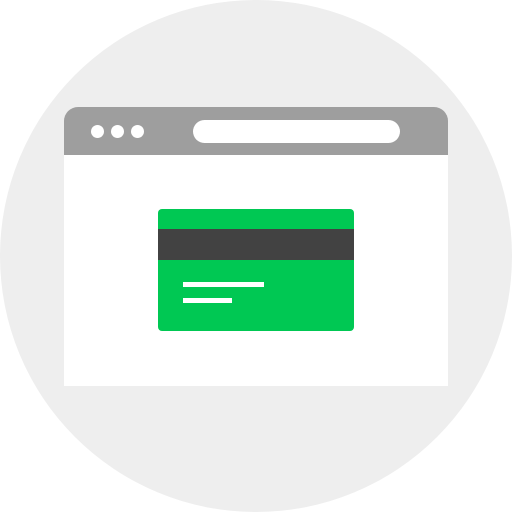  I want to click on browser-title-bar, so click(256, 131).